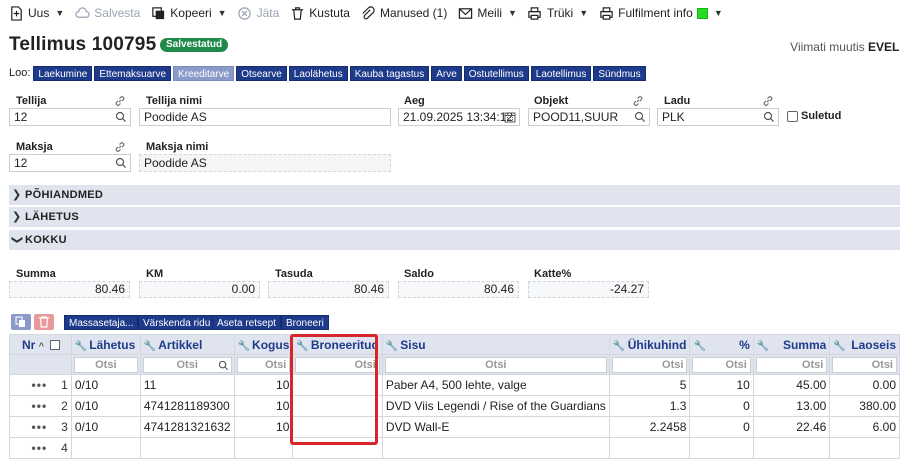  I want to click on link-laotellimus: Laotellimus, so click(561, 73).